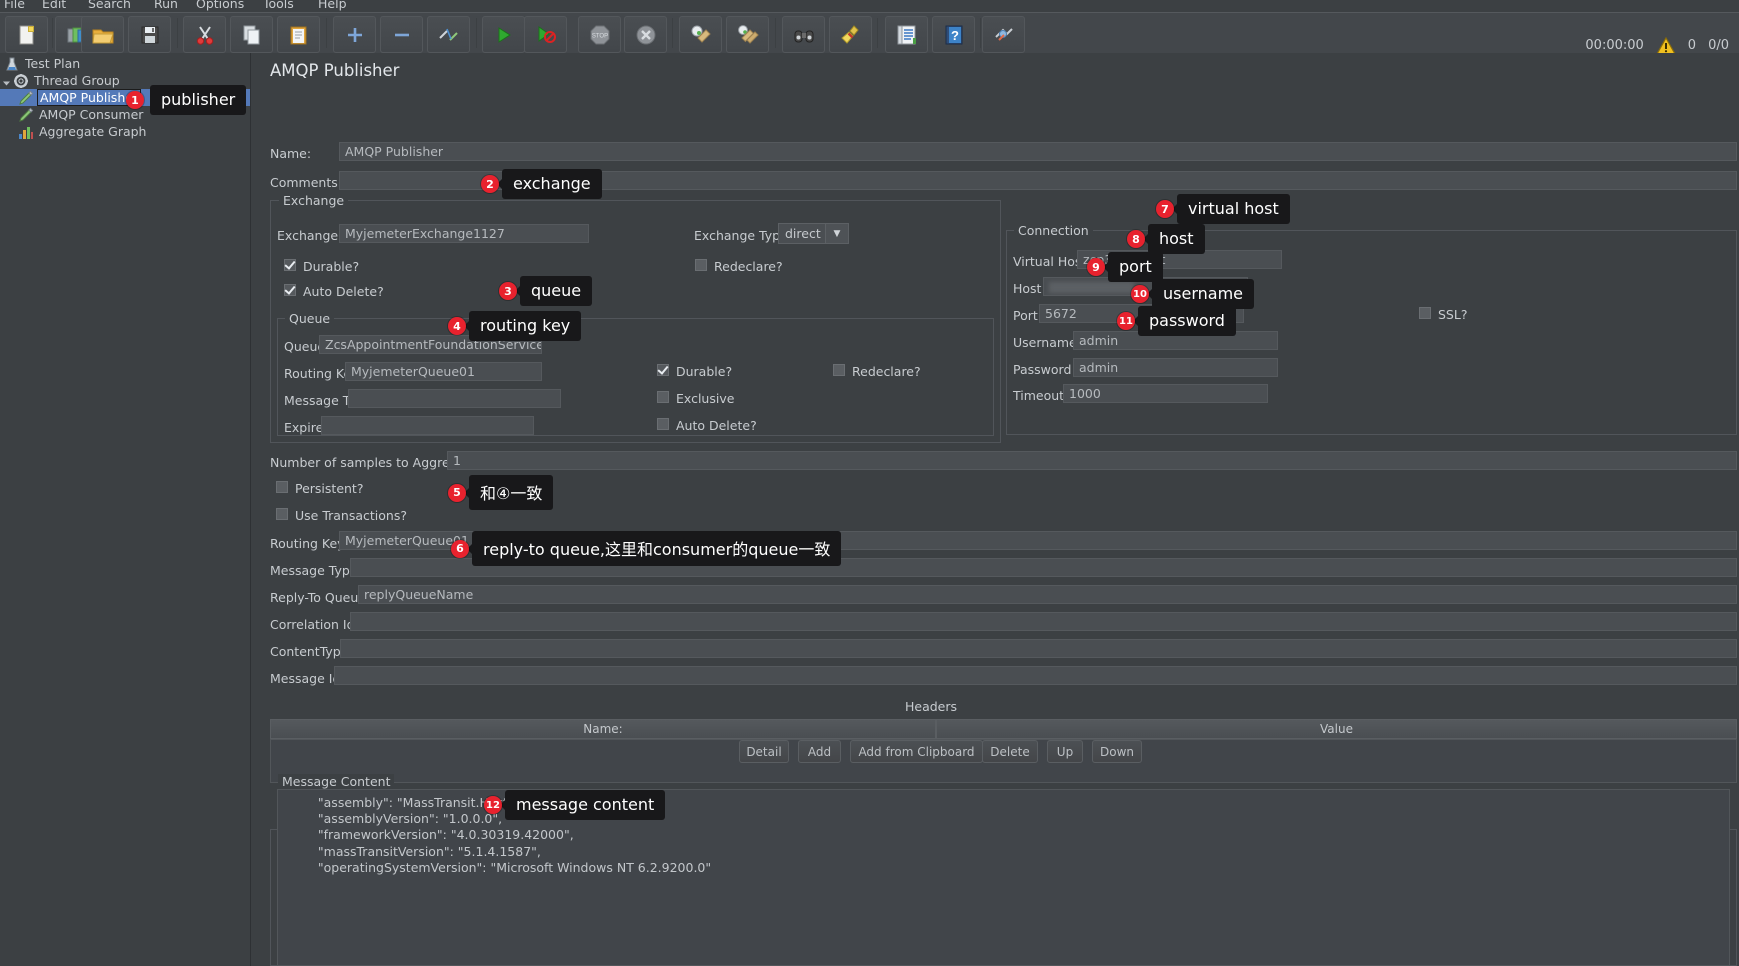  I want to click on menu-run: Run, so click(166, 5).